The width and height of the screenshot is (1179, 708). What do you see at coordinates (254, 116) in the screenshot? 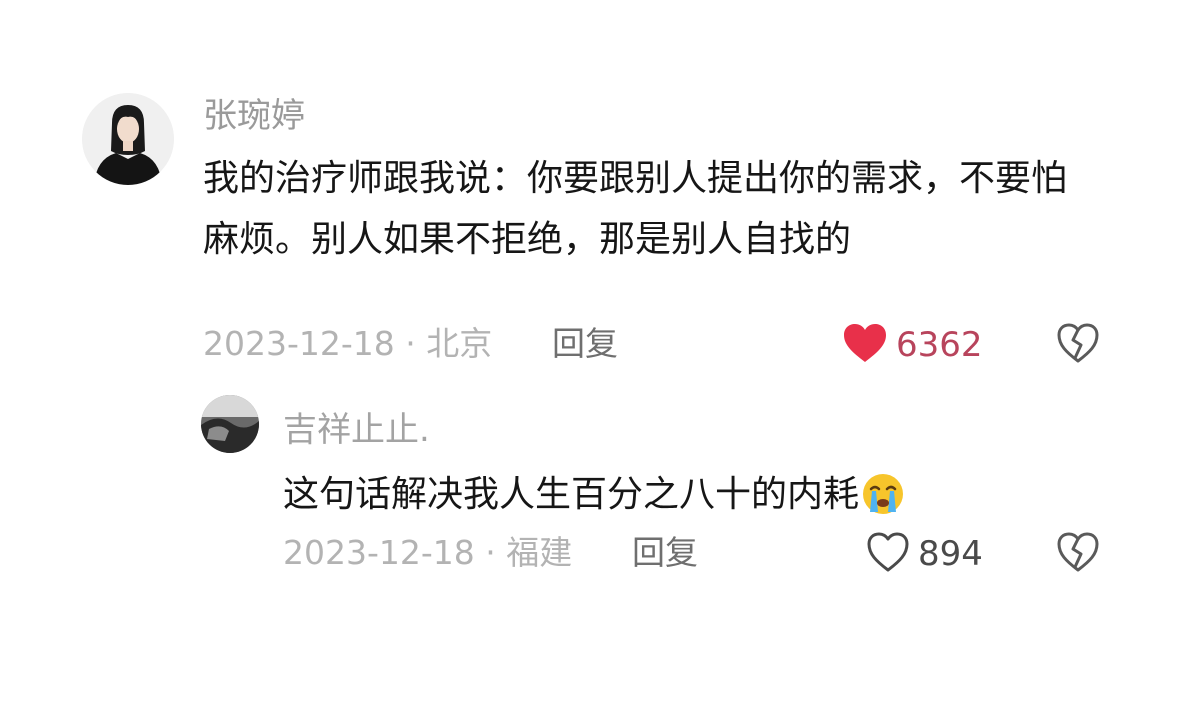
I see `comment-username: 张琬婷` at bounding box center [254, 116].